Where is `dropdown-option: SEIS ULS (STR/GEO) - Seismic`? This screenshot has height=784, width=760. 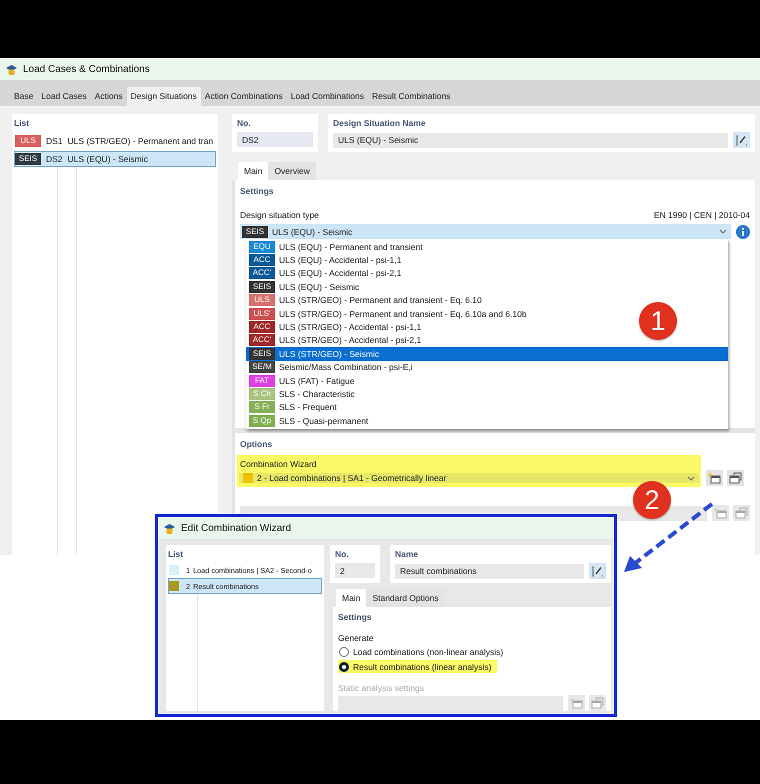 dropdown-option: SEIS ULS (STR/GEO) - Seismic is located at coordinates (487, 354).